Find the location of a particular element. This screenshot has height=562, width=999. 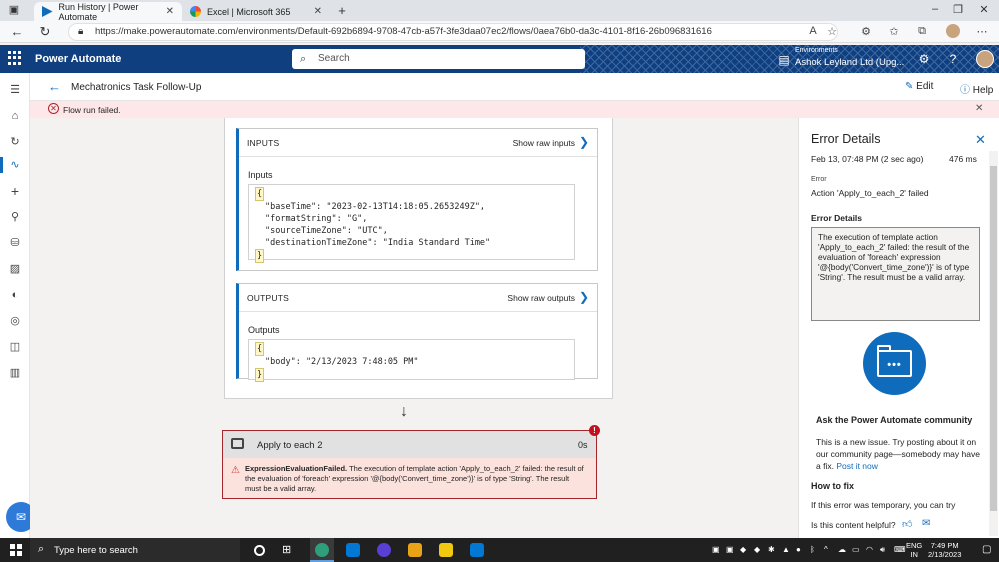

help-circle-icon: ⓘ is located at coordinates (965, 90).